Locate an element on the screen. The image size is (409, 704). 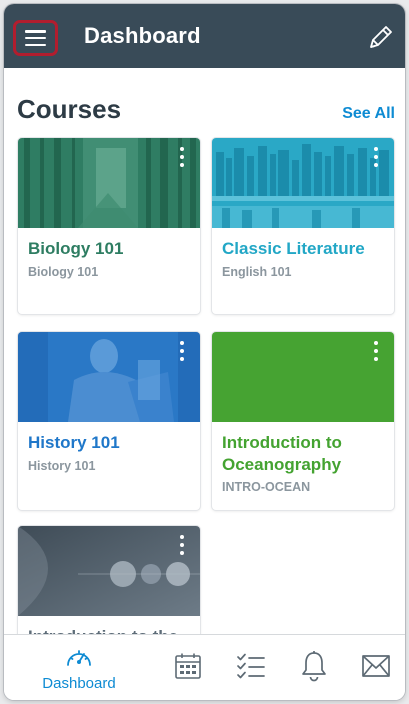
notification-bell-icon is located at coordinates (314, 666).